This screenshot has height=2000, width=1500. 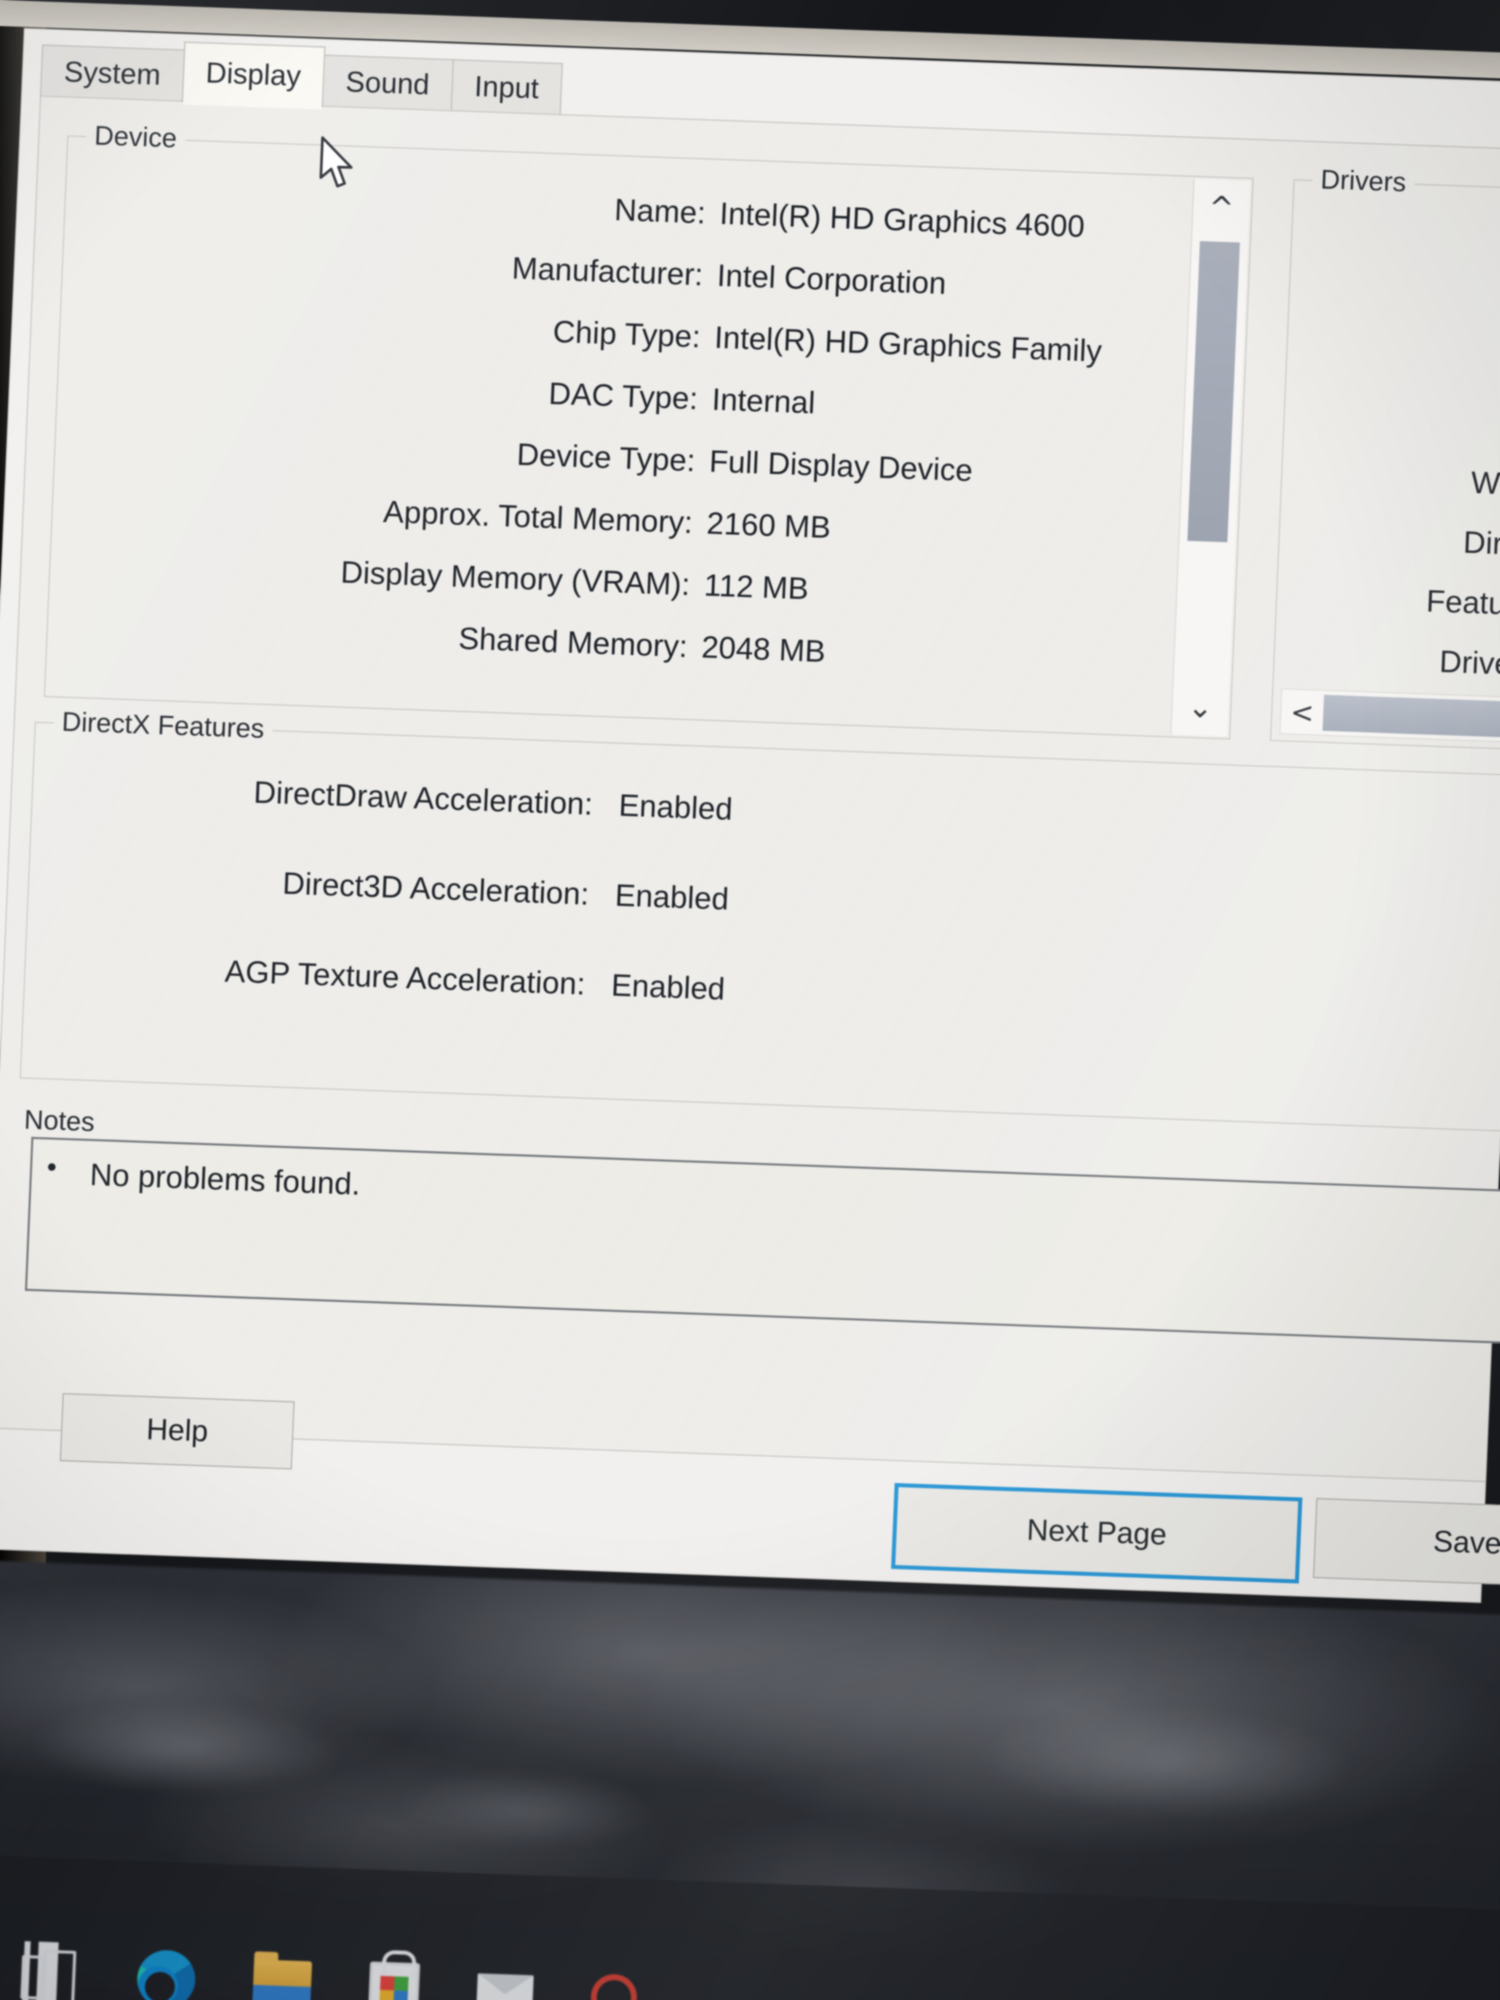 I want to click on chevron-up-icon: ^, so click(x=1221, y=208).